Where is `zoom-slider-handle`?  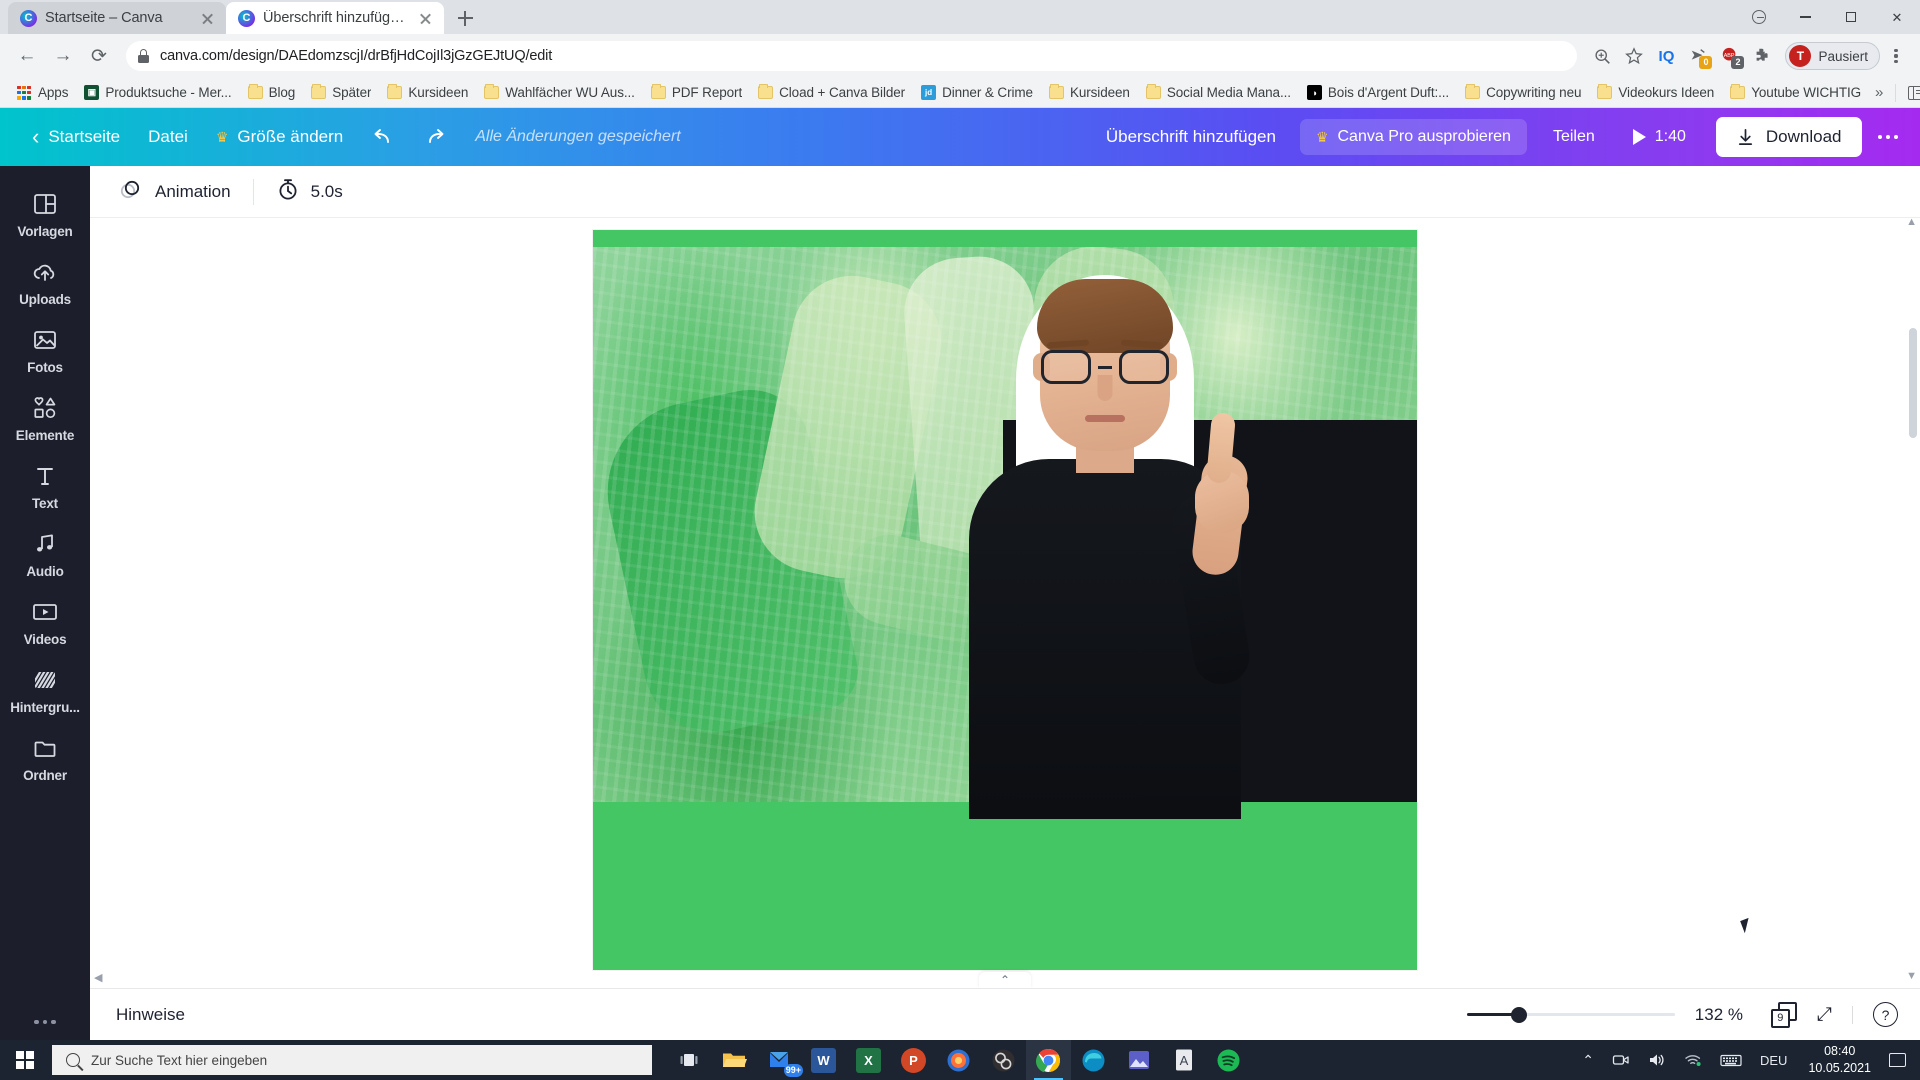 zoom-slider-handle is located at coordinates (1518, 1014).